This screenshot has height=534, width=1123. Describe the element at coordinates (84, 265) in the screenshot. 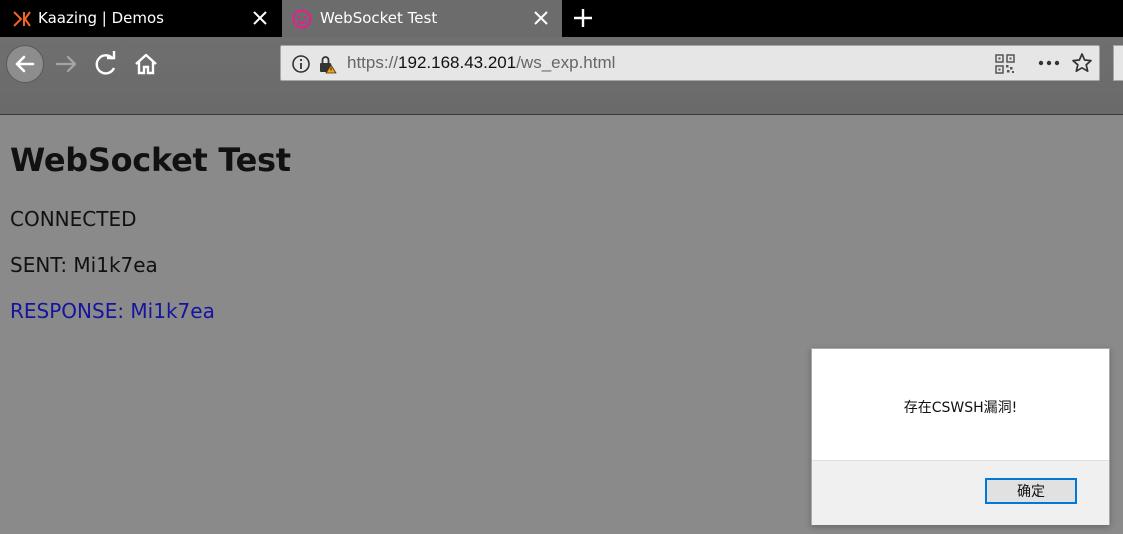

I see `sent-message: SENT: Mi1k7ea` at that location.